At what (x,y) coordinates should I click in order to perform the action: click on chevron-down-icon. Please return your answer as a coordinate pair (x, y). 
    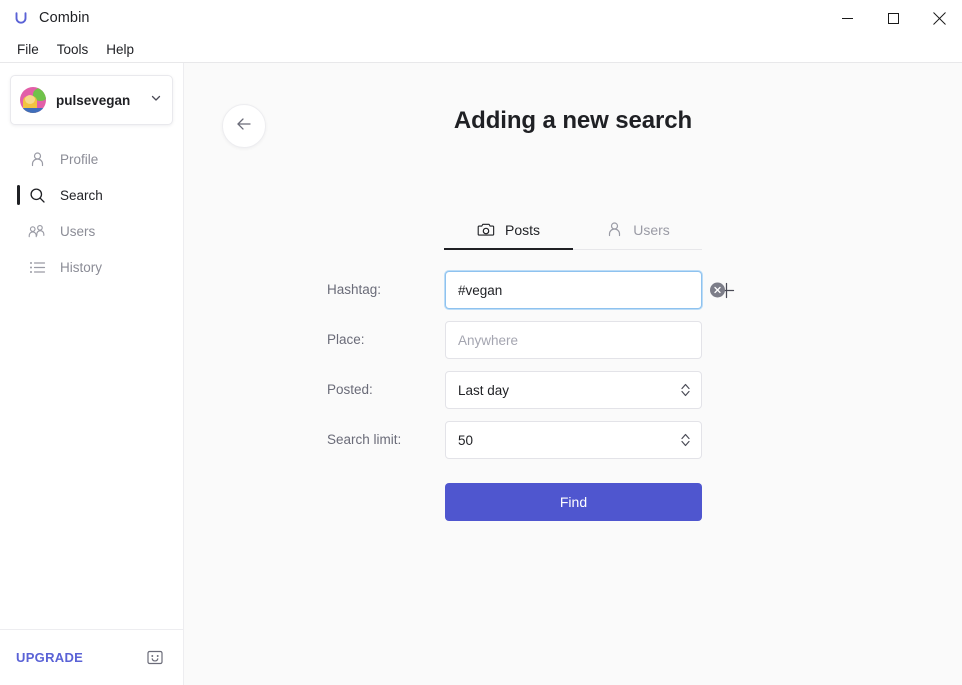
    Looking at the image, I should click on (156, 100).